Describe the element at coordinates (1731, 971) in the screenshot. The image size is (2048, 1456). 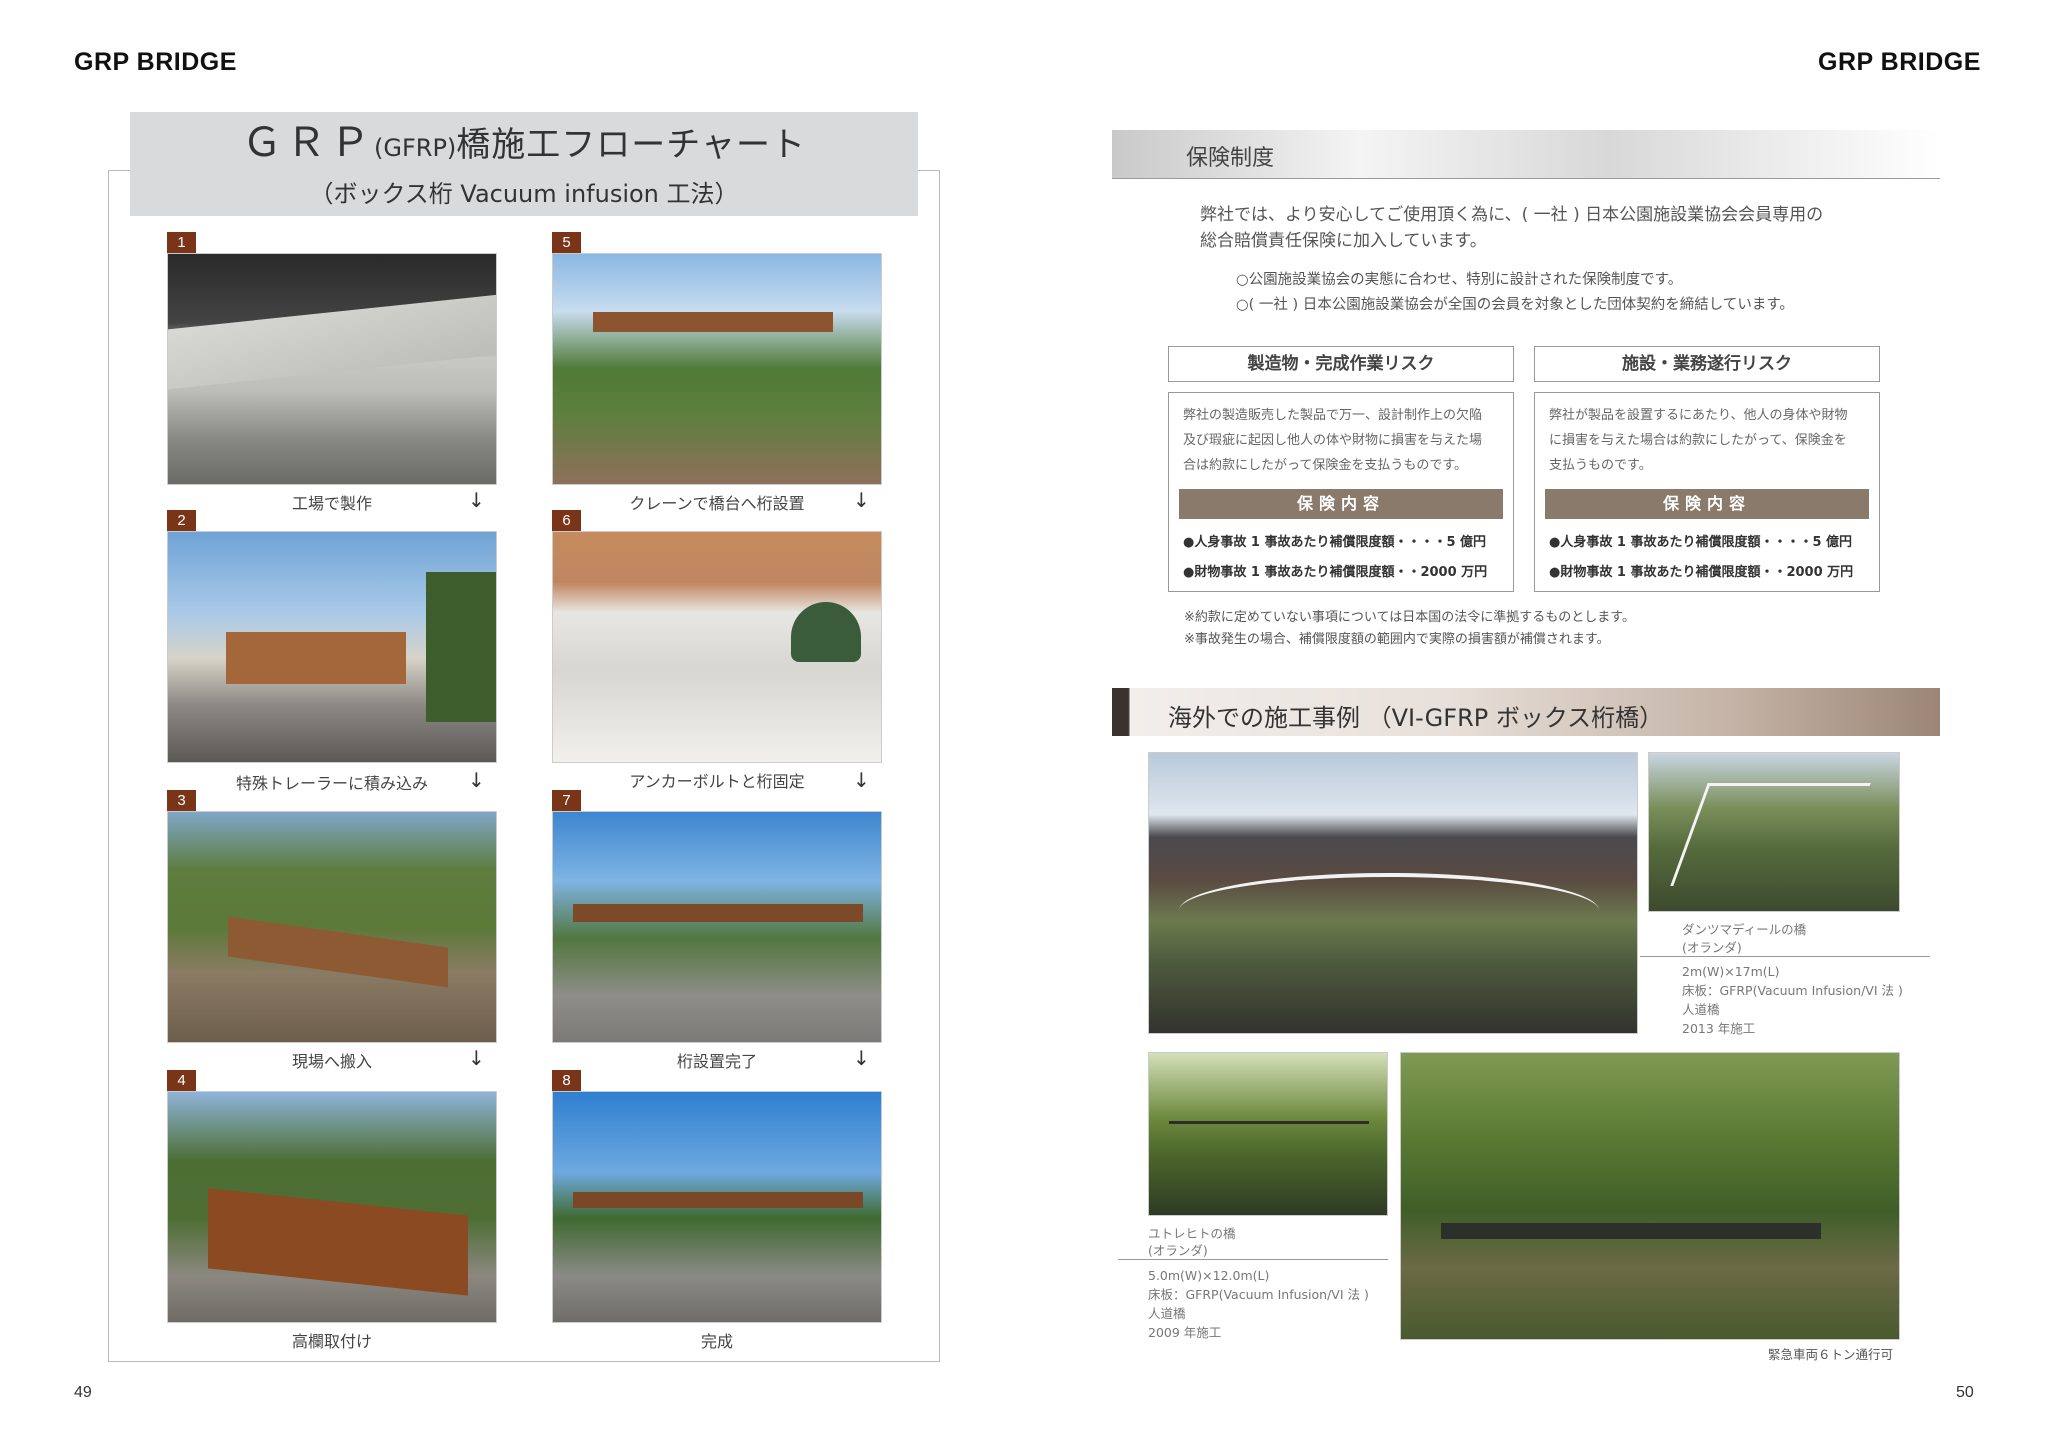
I see `case1-size: 2m(W)×17m(L)` at that location.